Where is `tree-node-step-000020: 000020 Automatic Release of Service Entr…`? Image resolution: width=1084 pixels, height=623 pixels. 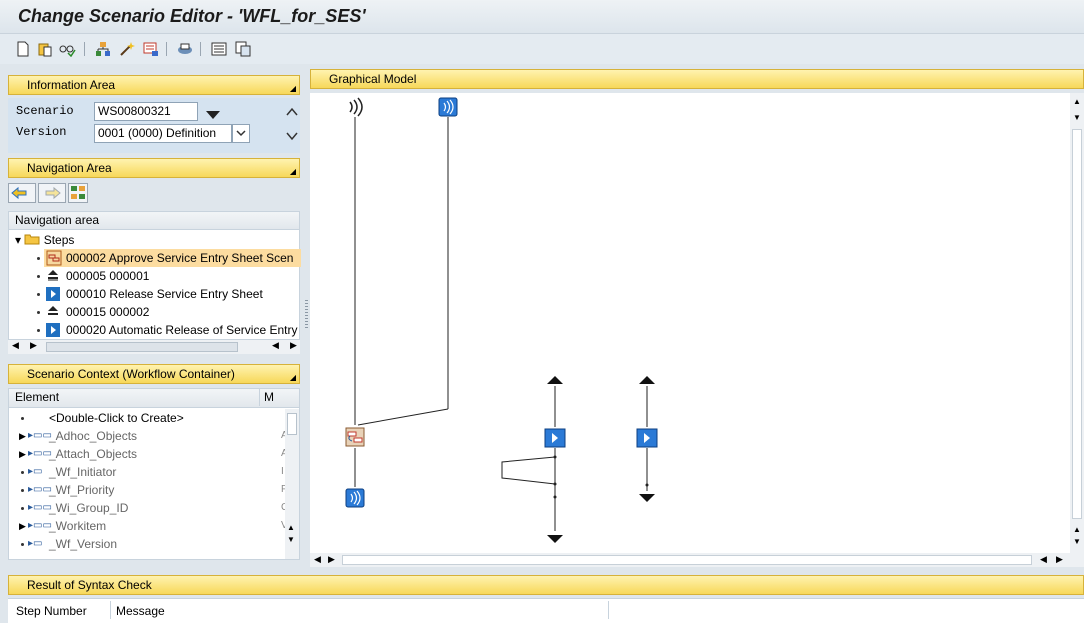 tree-node-step-000020: 000020 Automatic Release of Service Entr… is located at coordinates (155, 330).